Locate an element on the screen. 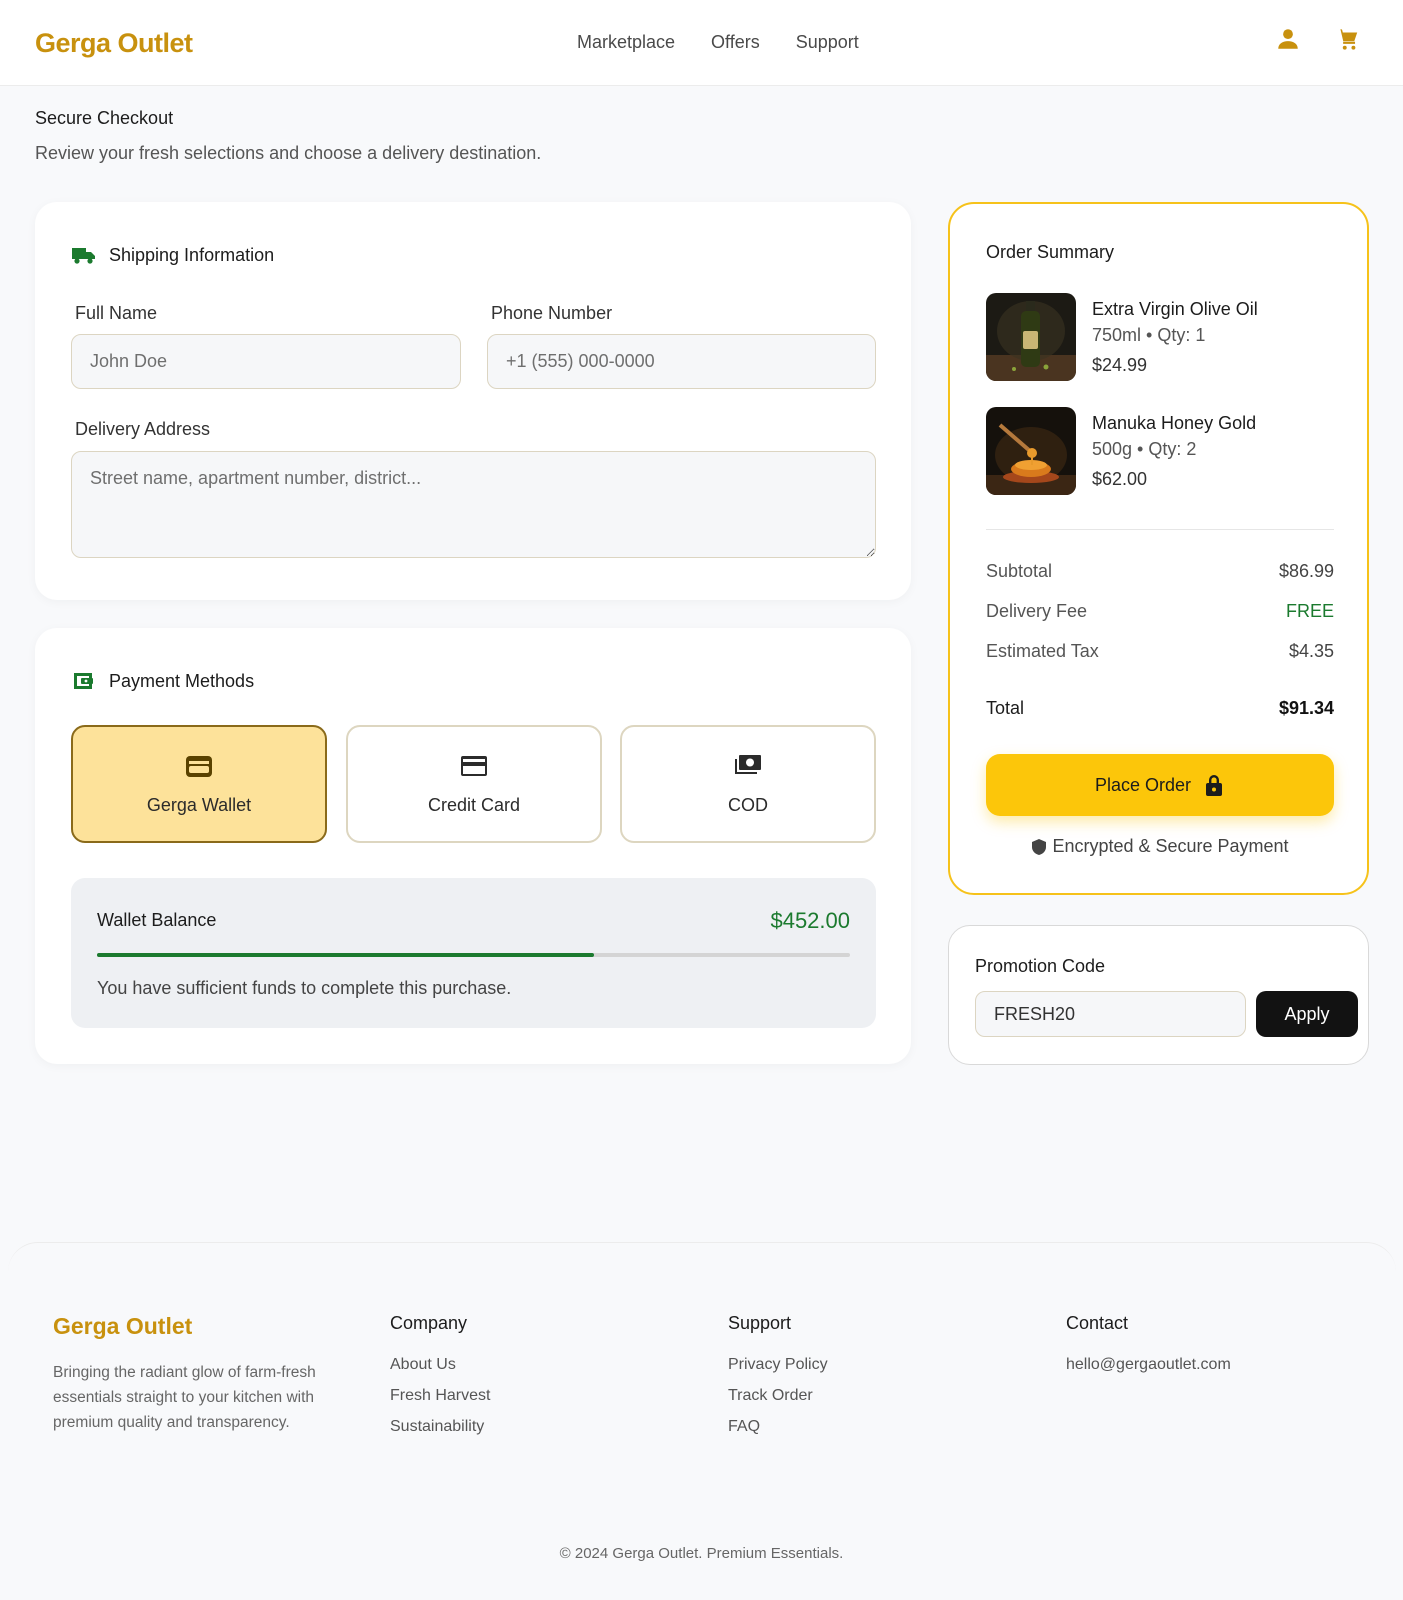  wallet-progress-track is located at coordinates (473, 955).